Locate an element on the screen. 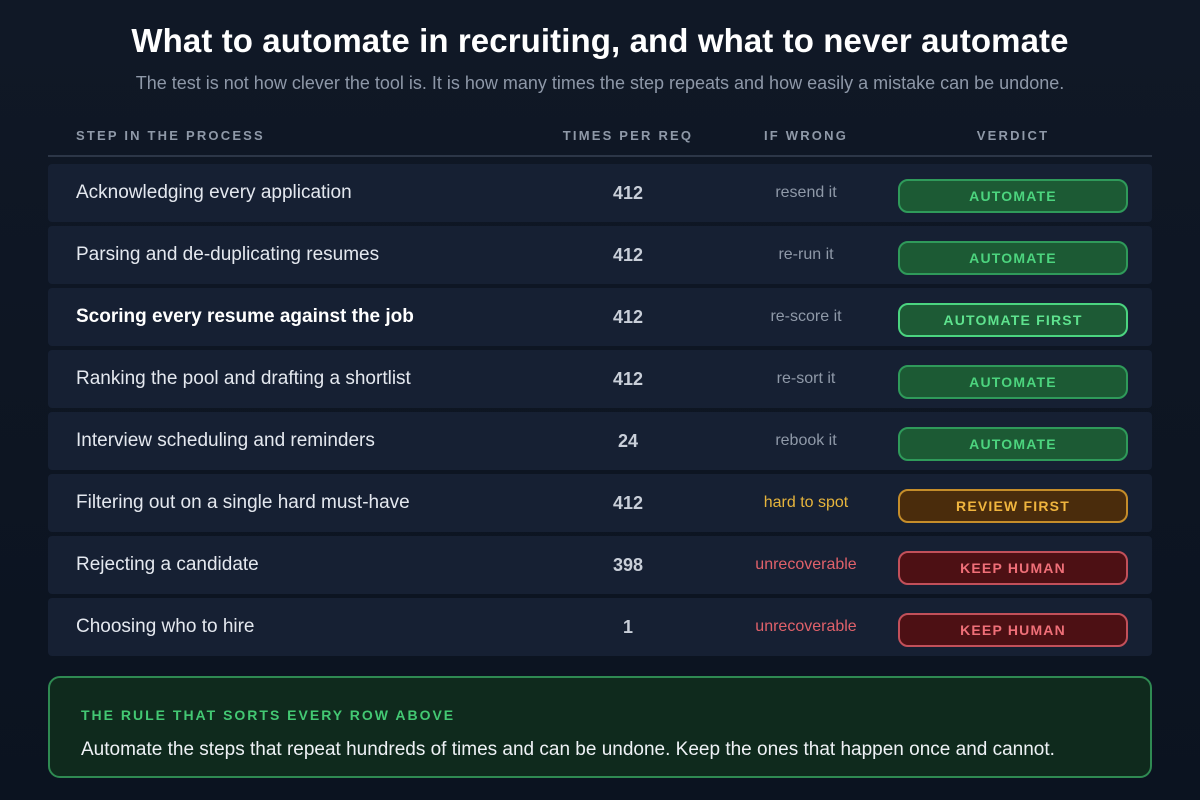  times-cell: 24 is located at coordinates (628, 441).